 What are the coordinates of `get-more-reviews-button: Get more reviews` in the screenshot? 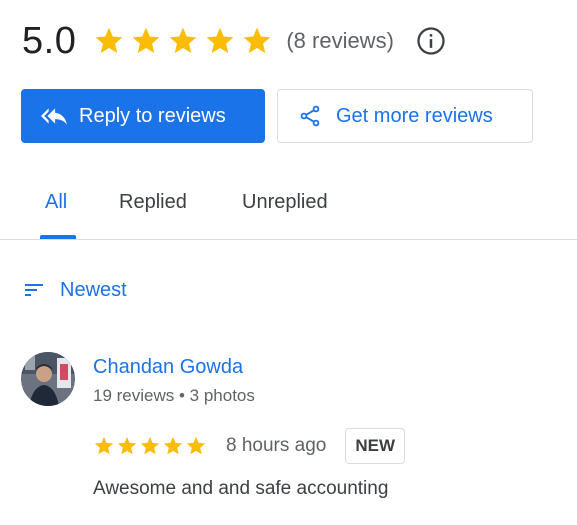 It's located at (405, 116).